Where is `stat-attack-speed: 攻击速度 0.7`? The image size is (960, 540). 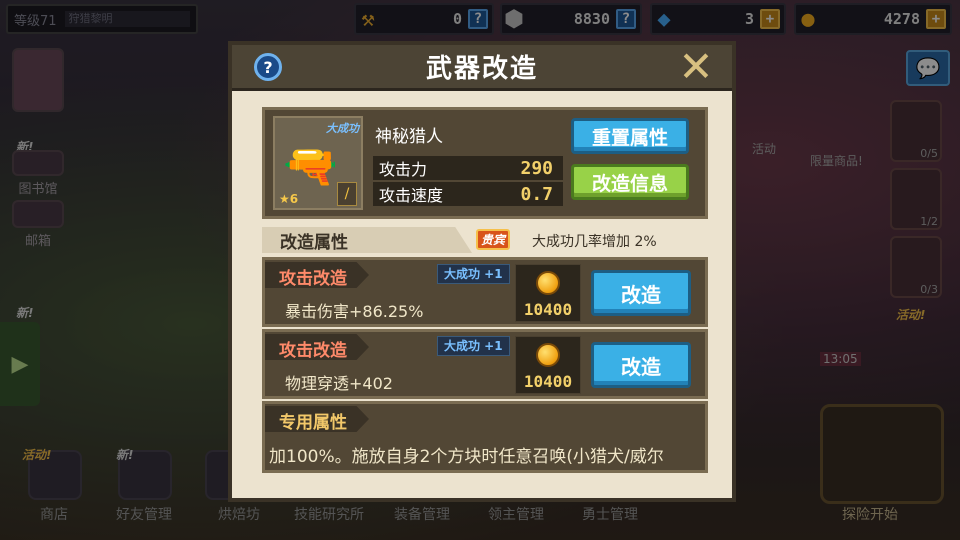
stat-attack-speed: 攻击速度 0.7 is located at coordinates (468, 194).